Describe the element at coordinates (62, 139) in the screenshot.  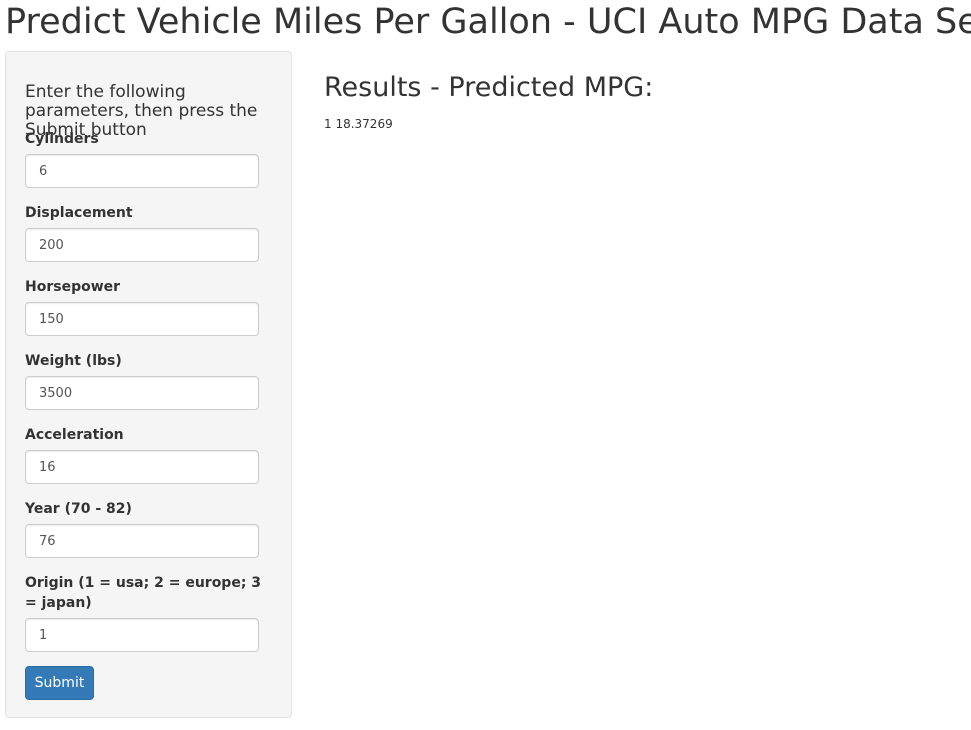
I see `cylinders-label: Cylinders` at that location.